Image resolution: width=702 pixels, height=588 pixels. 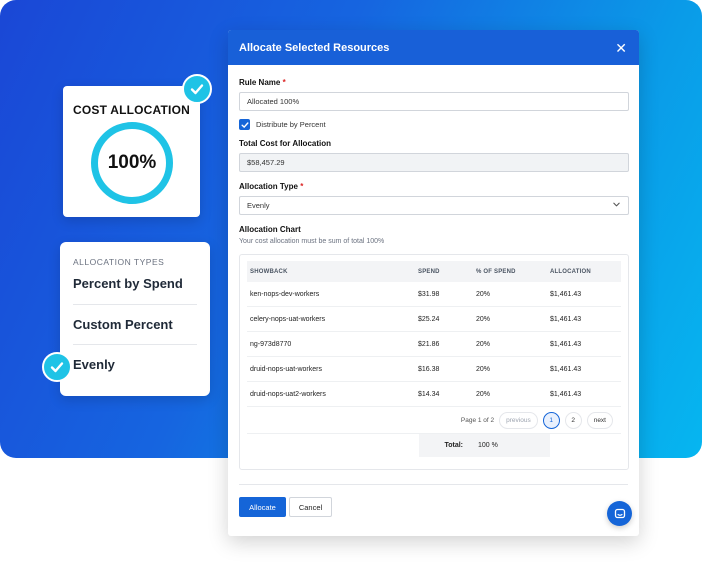 What do you see at coordinates (260, 82) in the screenshot?
I see `rule-name-label-text: Rule Name` at bounding box center [260, 82].